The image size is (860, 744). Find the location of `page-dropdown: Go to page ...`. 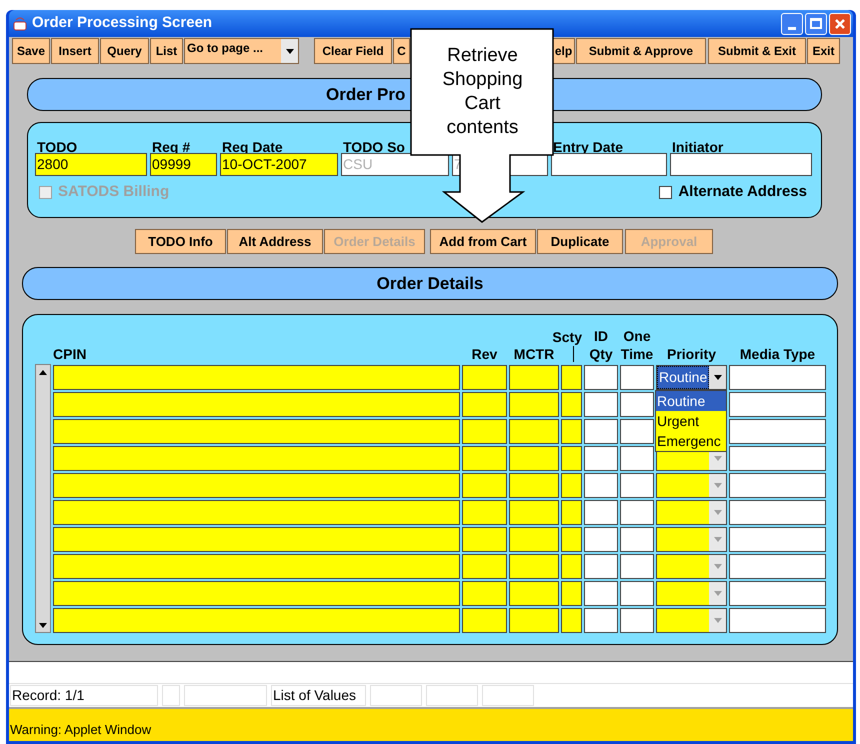

page-dropdown: Go to page ... is located at coordinates (241, 51).